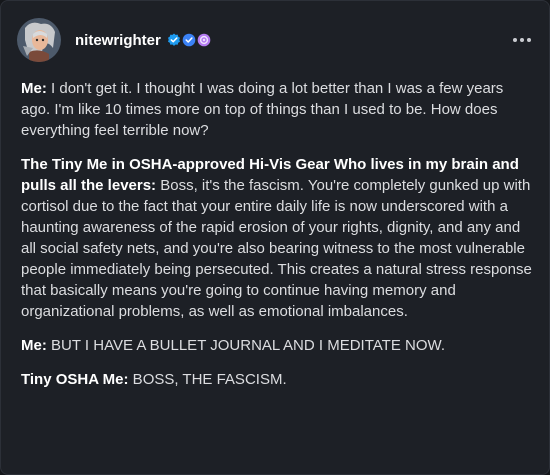  What do you see at coordinates (204, 40) in the screenshot?
I see `purple-badge-icon` at bounding box center [204, 40].